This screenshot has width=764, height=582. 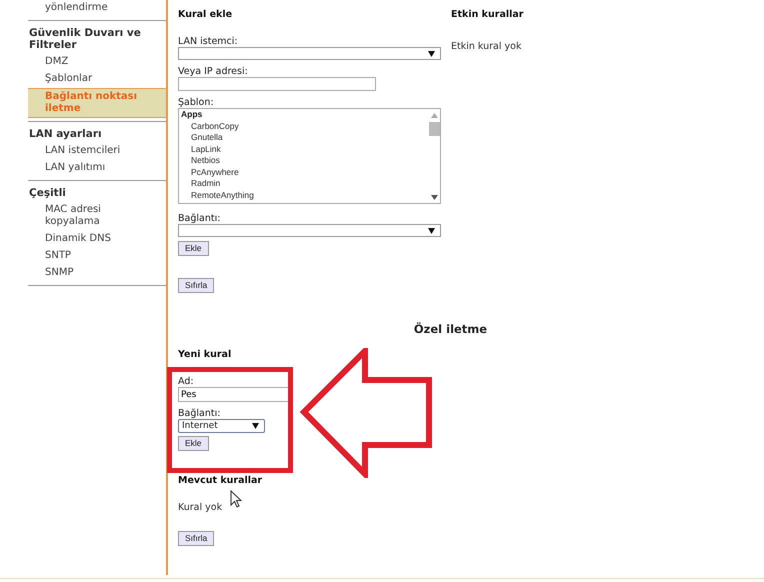 What do you see at coordinates (450, 329) in the screenshot?
I see `section-heading: Özel iletme` at bounding box center [450, 329].